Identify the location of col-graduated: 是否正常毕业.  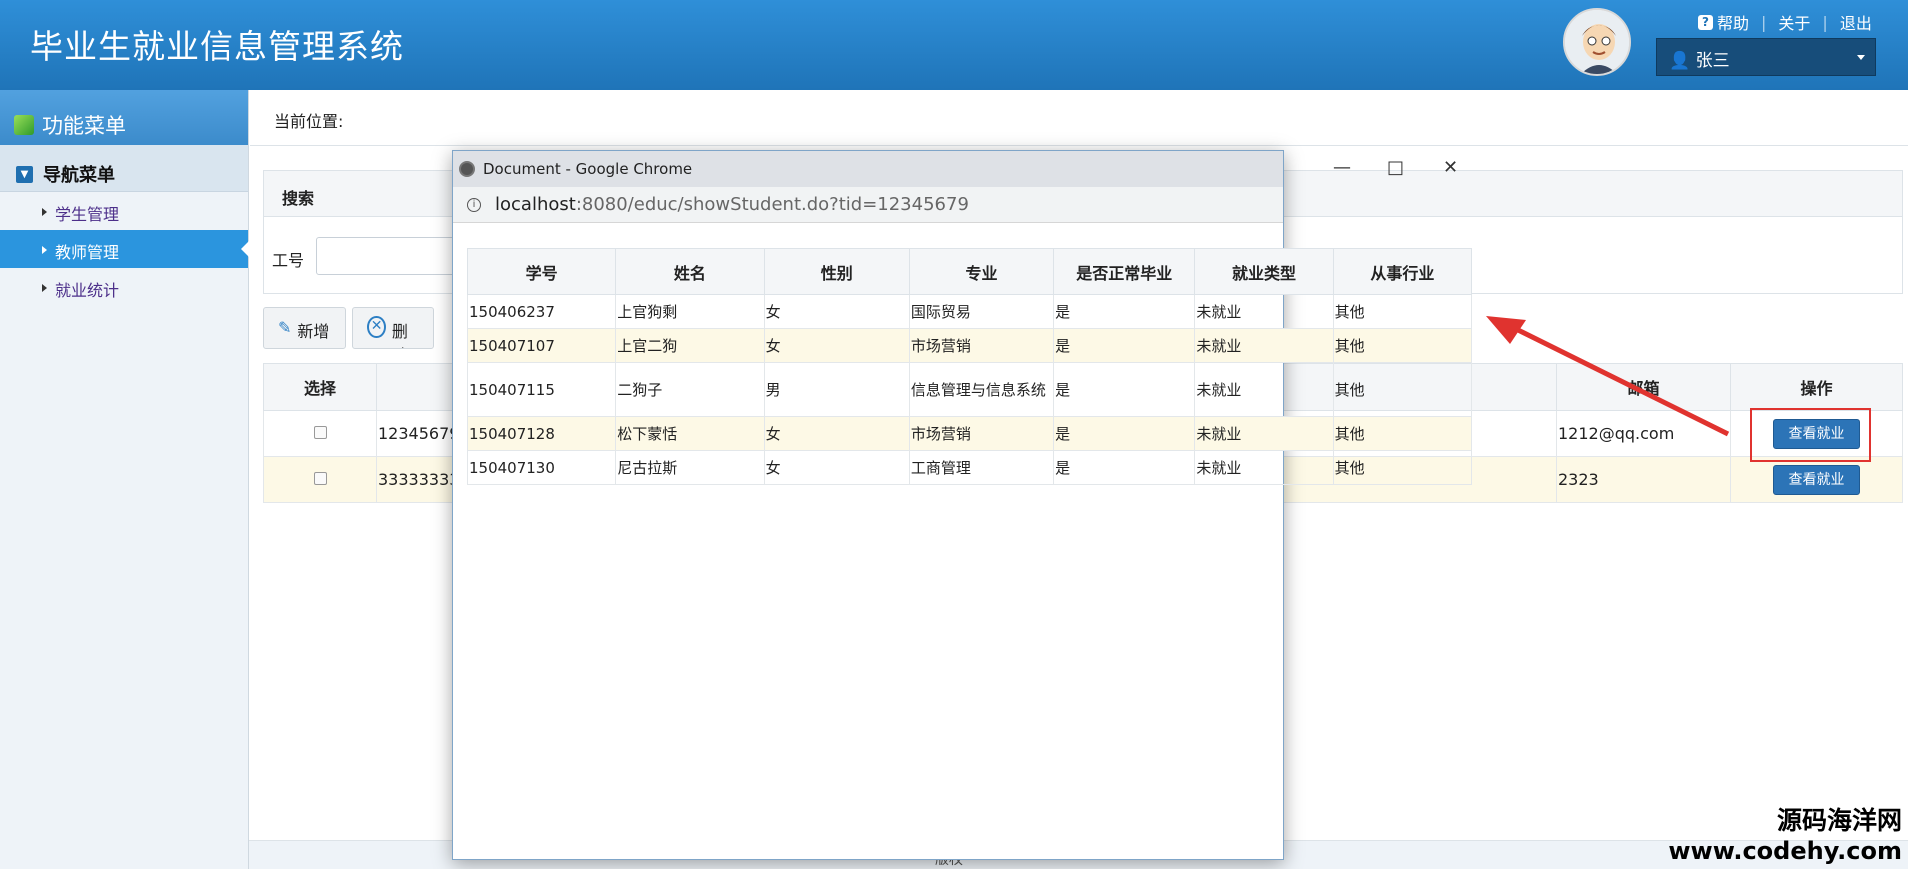
(1124, 271).